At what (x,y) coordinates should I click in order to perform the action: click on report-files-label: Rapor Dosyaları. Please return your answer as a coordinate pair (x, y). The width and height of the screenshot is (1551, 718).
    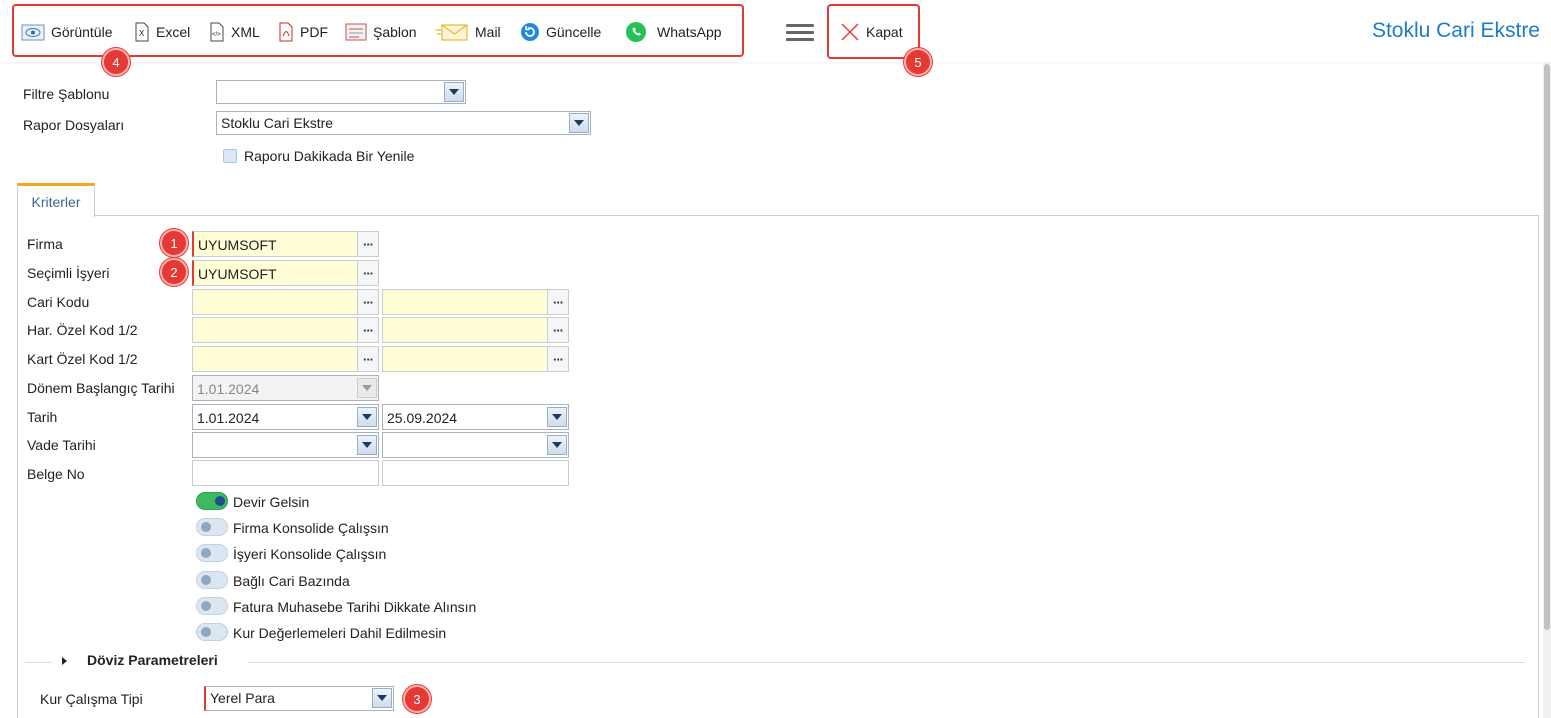
    Looking at the image, I should click on (74, 125).